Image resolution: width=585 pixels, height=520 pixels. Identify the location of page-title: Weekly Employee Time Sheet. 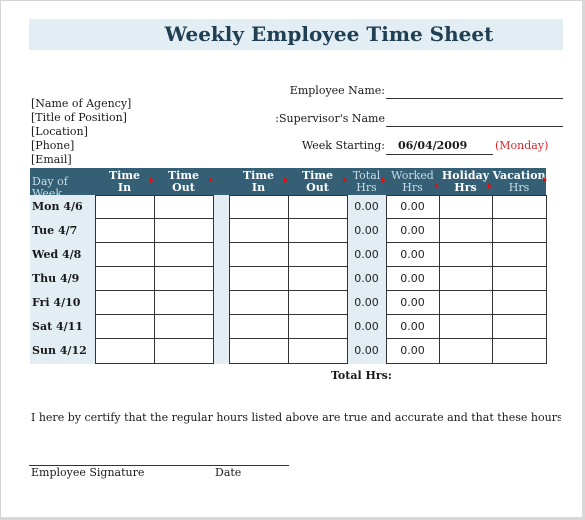
(329, 34).